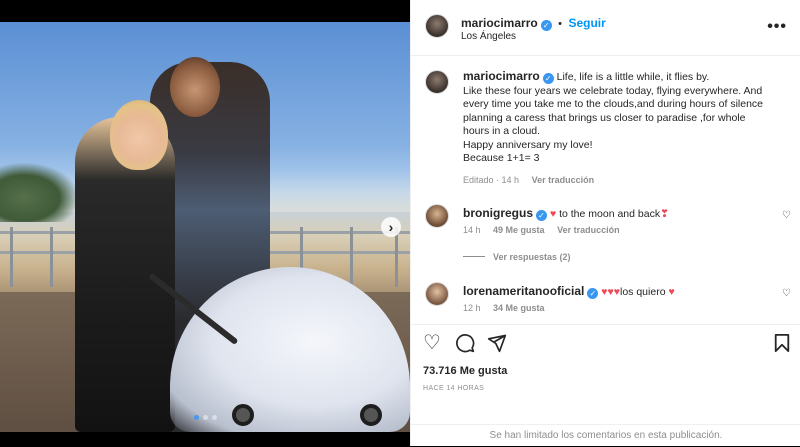 The image size is (800, 447). Describe the element at coordinates (532, 257) in the screenshot. I see `view-replies-label: Ver respuestas (2)` at that location.